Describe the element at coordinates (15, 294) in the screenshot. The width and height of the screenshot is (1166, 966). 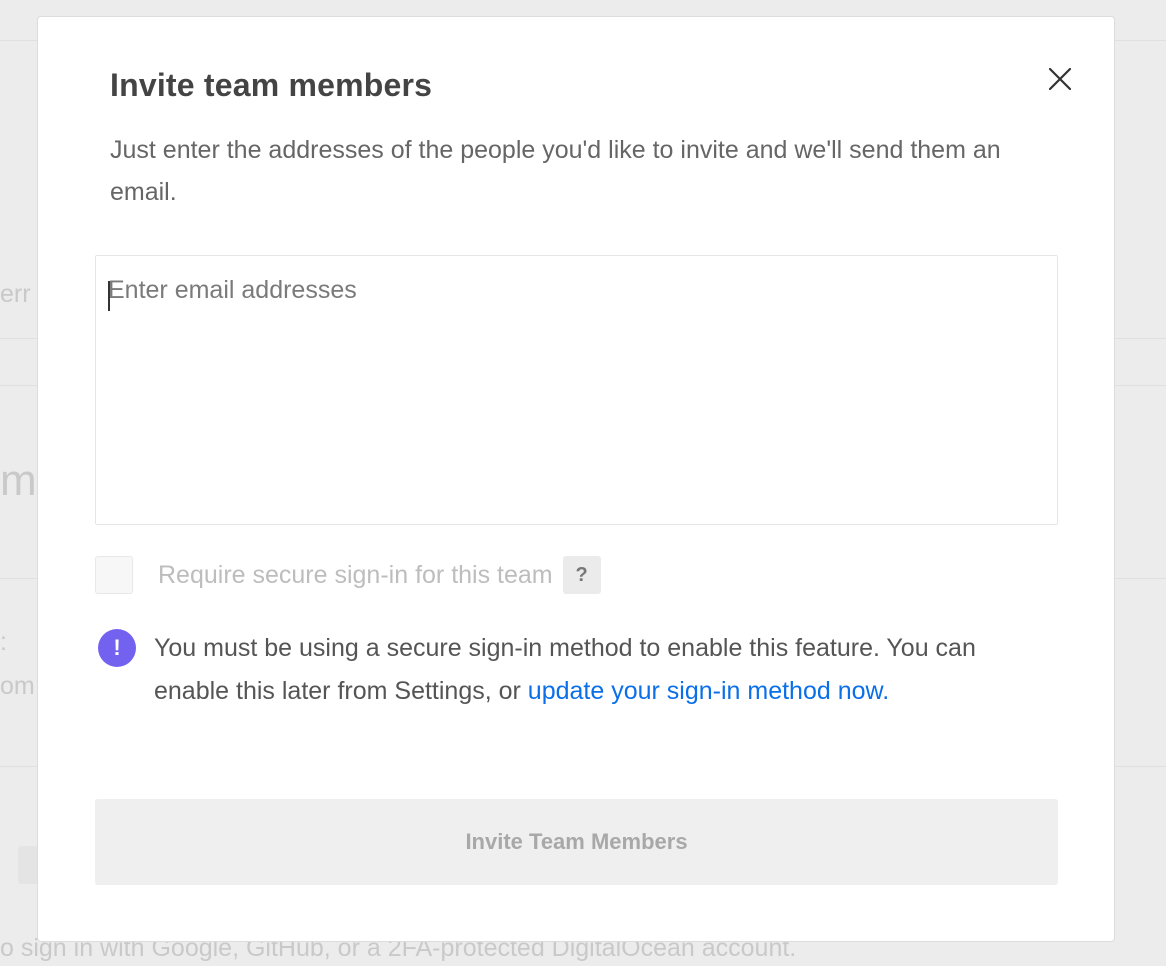
I see `background-text: err` at that location.